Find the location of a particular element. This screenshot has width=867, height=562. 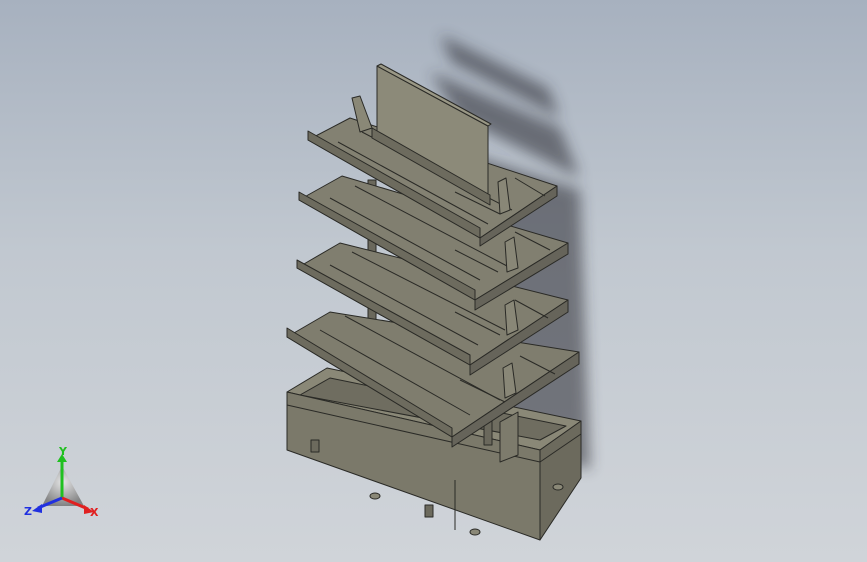

view-orientation-triad: Y X Z is located at coordinates (67, 486).